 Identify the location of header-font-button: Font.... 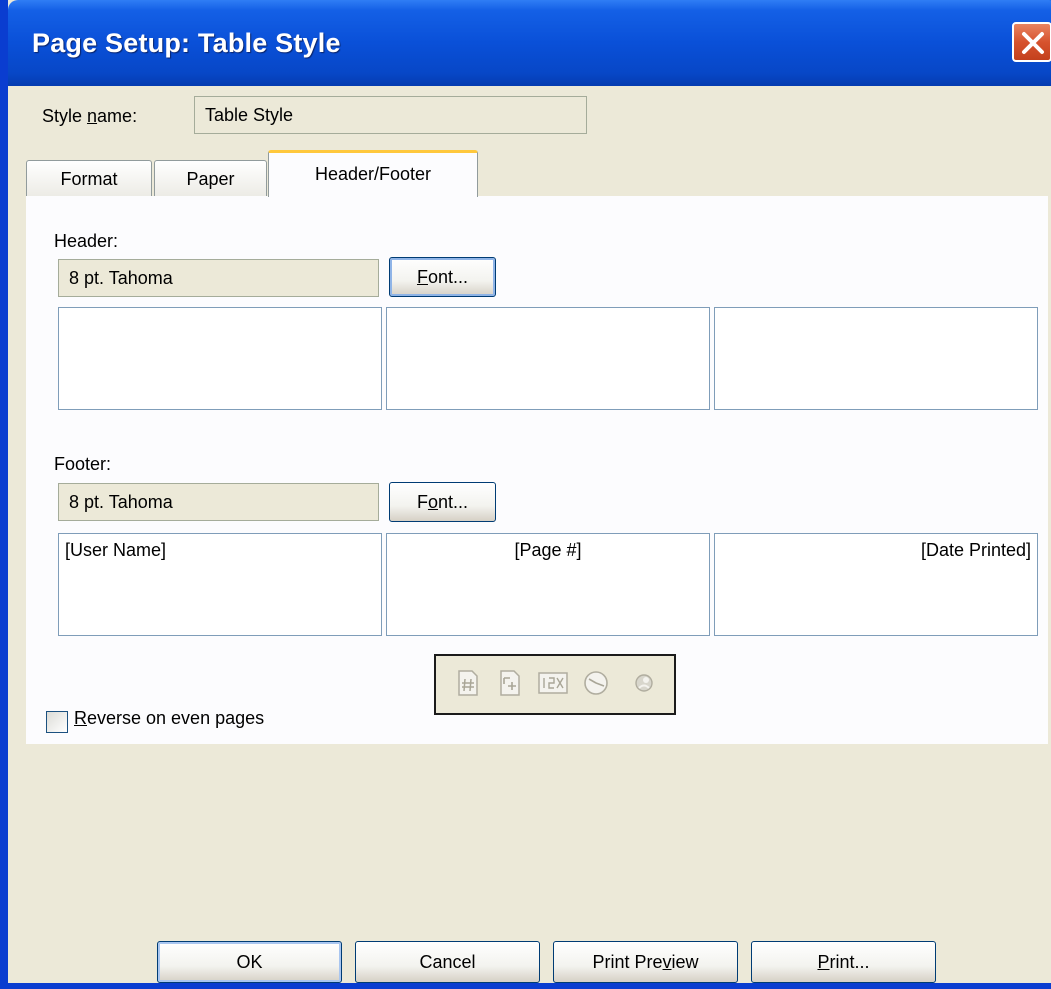
(442, 277).